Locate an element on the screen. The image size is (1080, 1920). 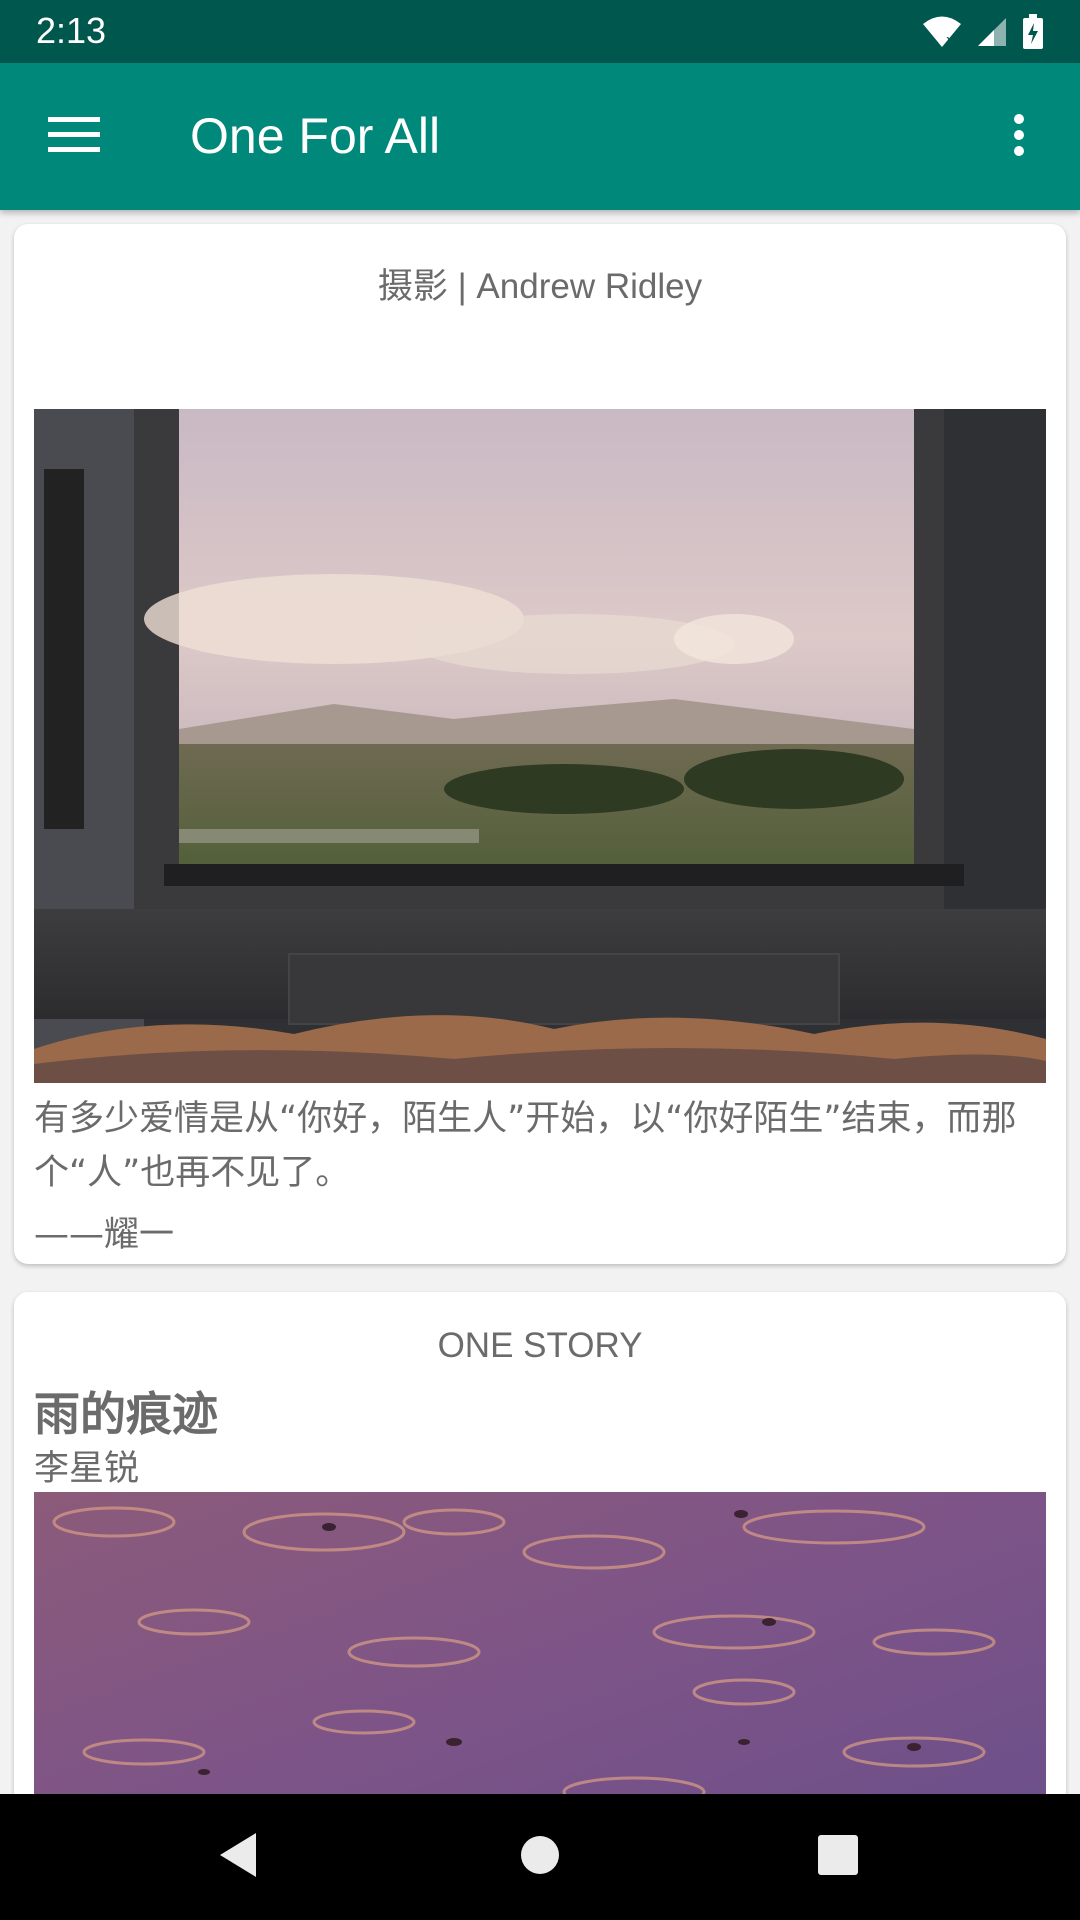
rain-ripples-photo is located at coordinates (540, 1643).